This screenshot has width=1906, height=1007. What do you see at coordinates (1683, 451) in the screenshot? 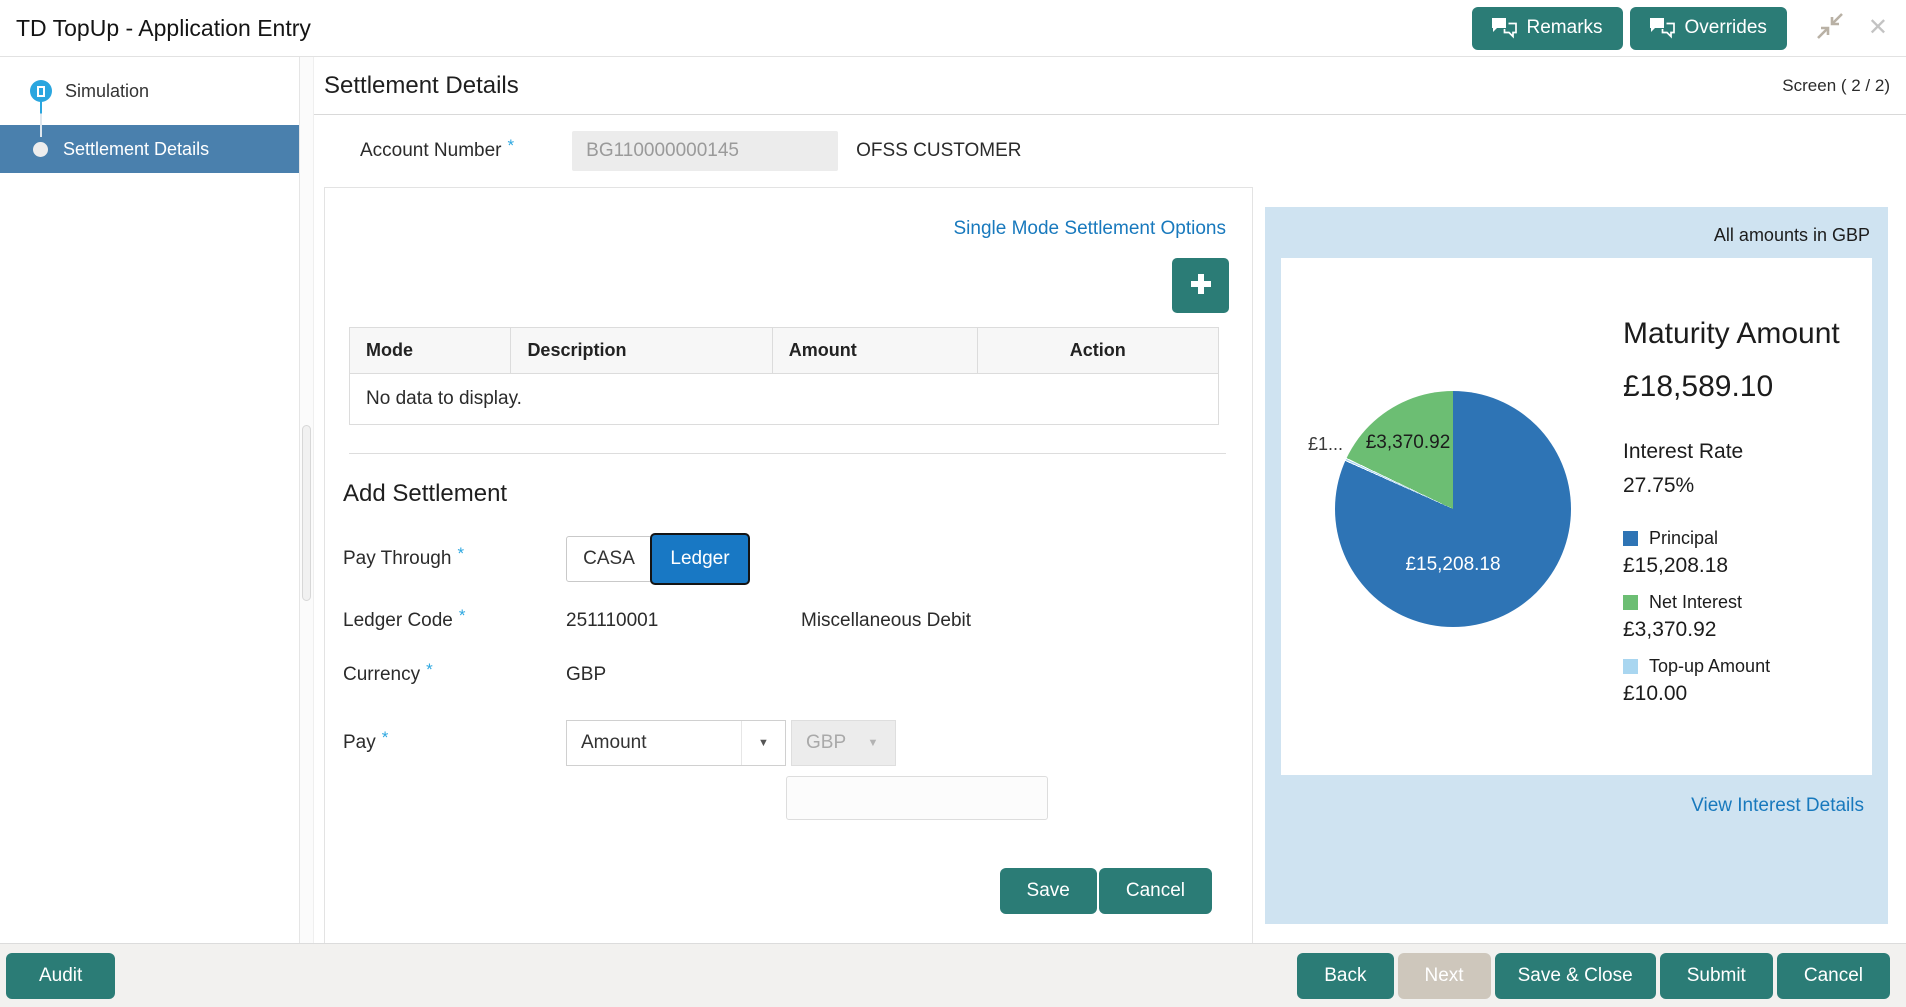
I see `interest-rate-label: Interest Rate` at bounding box center [1683, 451].